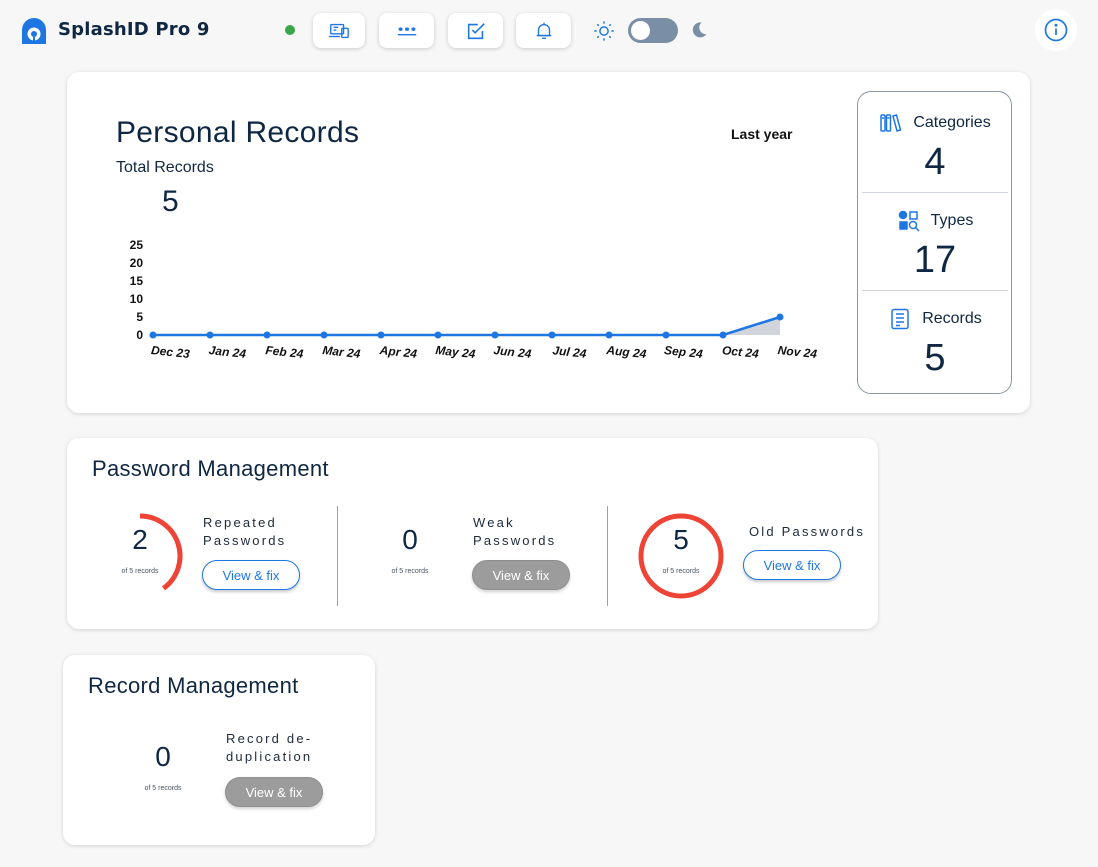 The width and height of the screenshot is (1098, 867). What do you see at coordinates (807, 531) in the screenshot?
I see `old-label: Old Passwords` at bounding box center [807, 531].